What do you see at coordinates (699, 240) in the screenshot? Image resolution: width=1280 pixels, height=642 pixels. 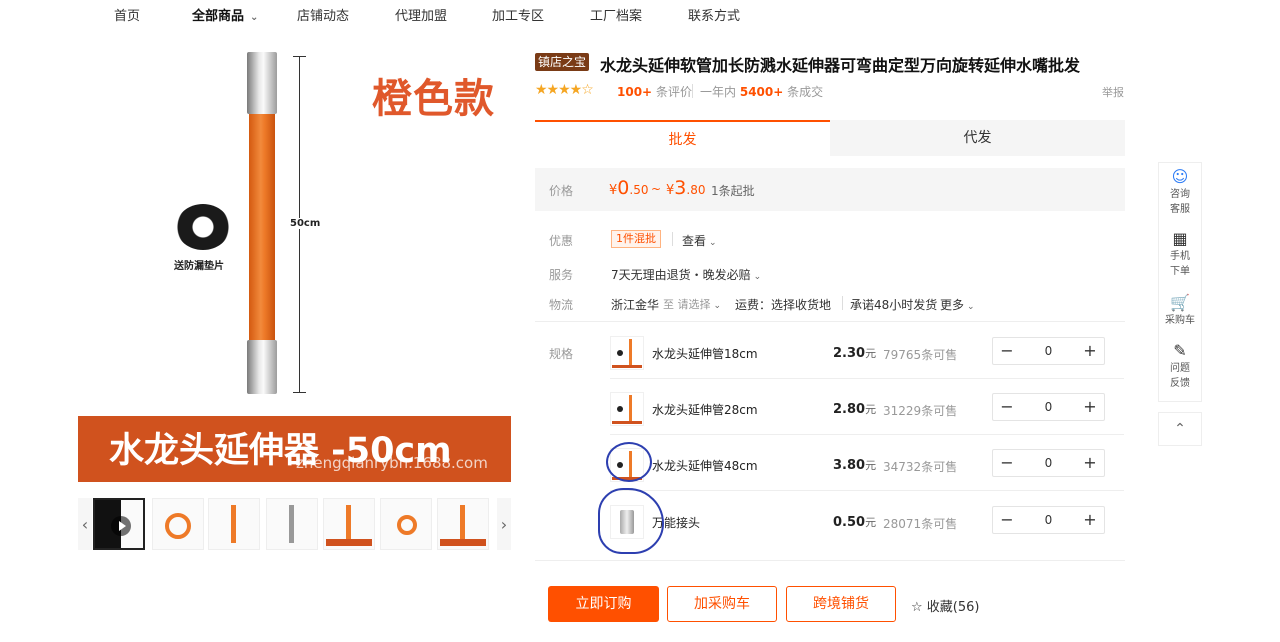 I see `promo-view-link: 查看 ⌄` at bounding box center [699, 240].